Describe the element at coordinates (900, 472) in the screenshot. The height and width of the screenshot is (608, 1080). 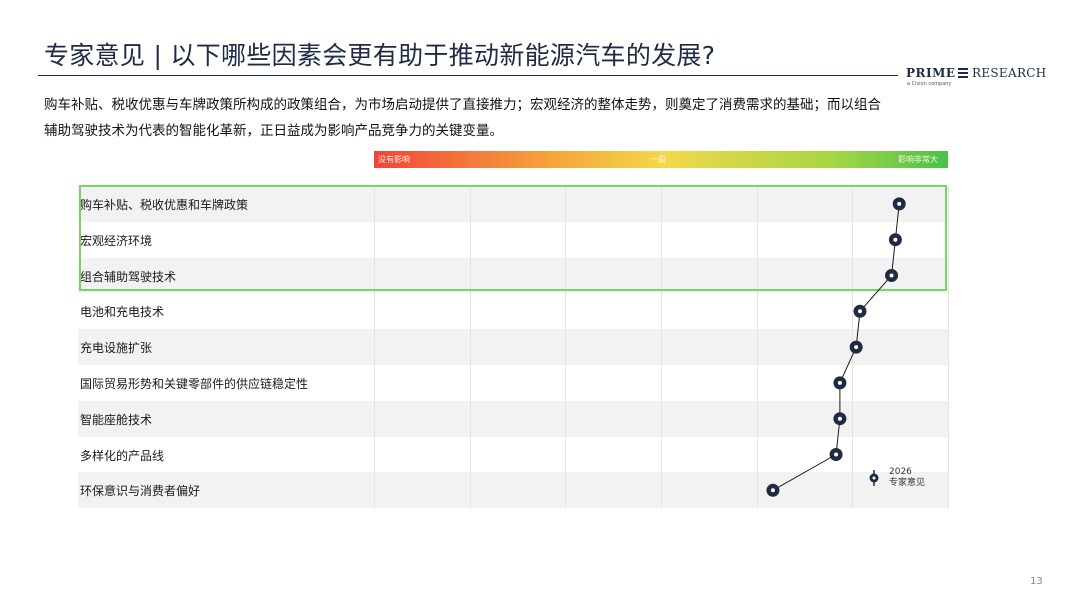
I see `legend-year: 2026` at that location.